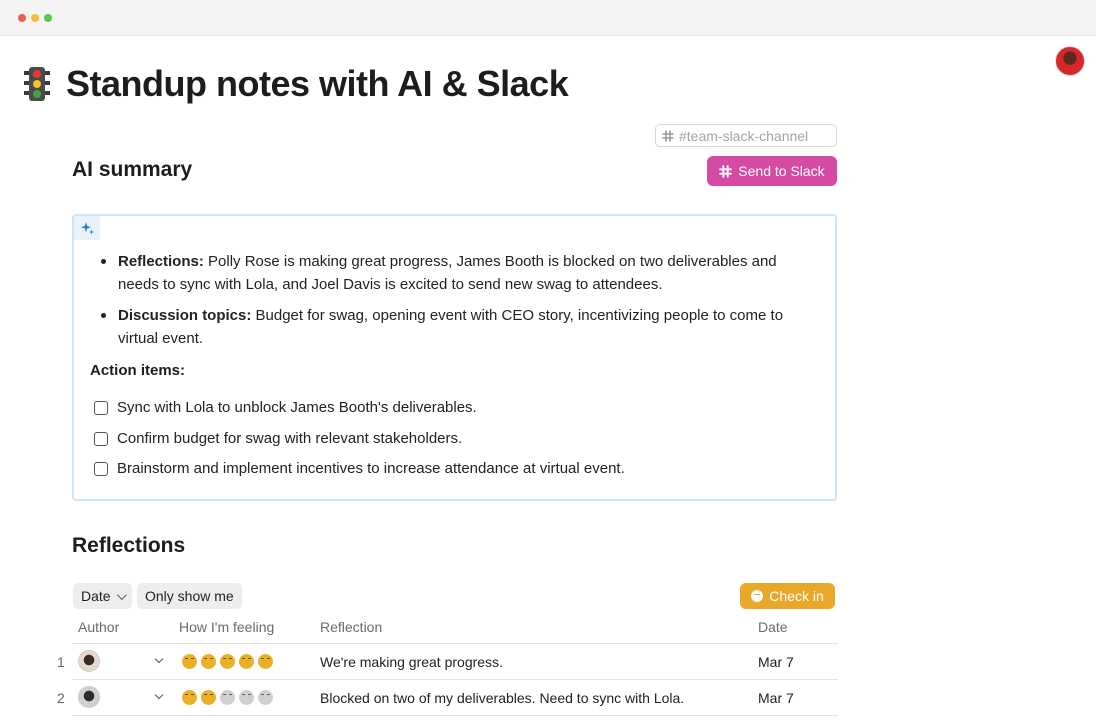 Image resolution: width=1096 pixels, height=720 pixels. Describe the element at coordinates (37, 84) in the screenshot. I see `traffic-light-icon` at that location.